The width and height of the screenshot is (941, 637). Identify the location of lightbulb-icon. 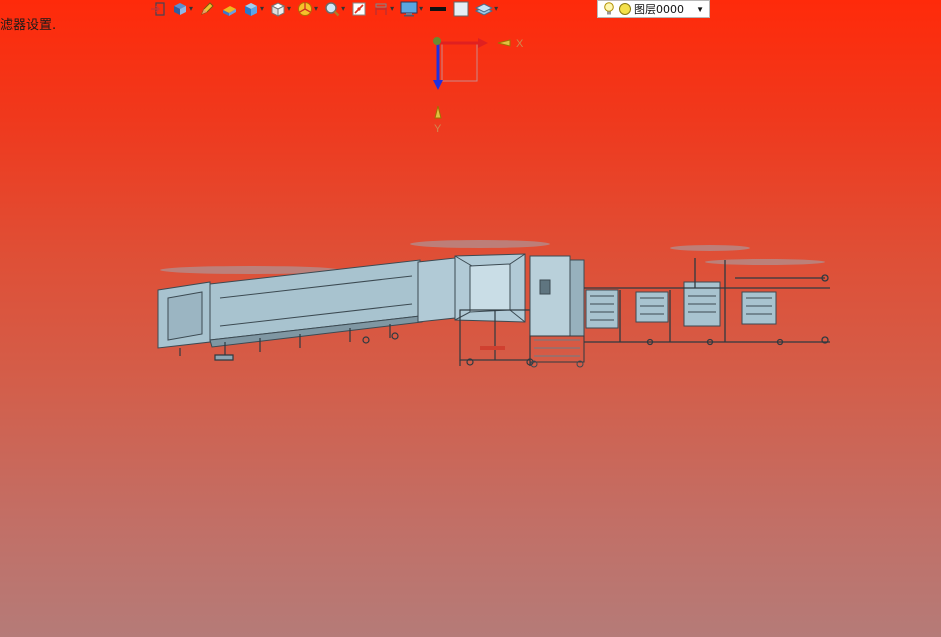
(609, 8).